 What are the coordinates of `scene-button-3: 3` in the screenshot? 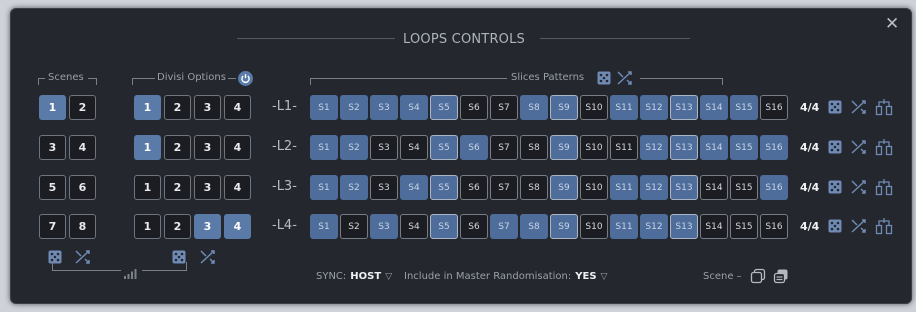 It's located at (52, 147).